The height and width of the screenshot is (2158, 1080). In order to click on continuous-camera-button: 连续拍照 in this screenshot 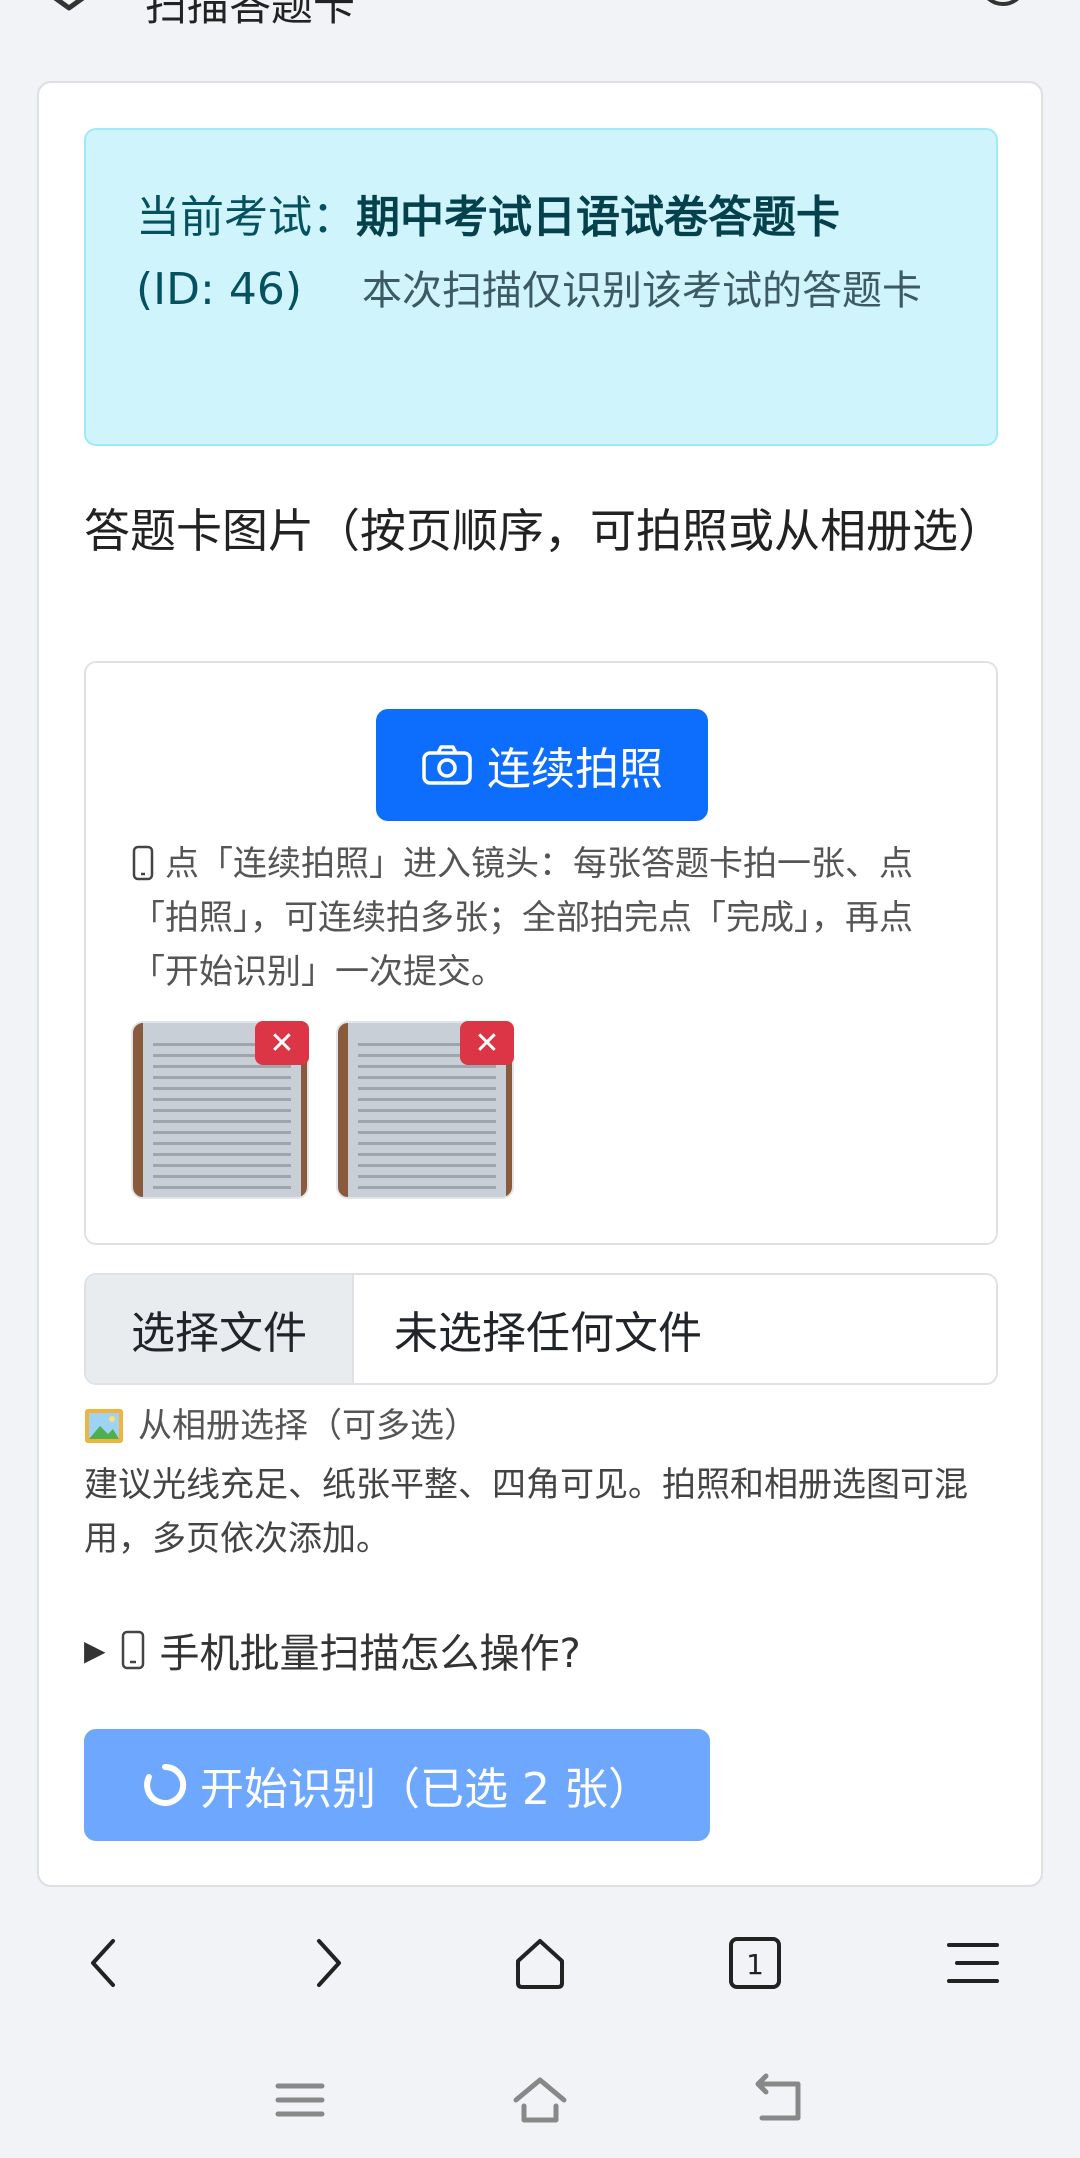, I will do `click(542, 765)`.